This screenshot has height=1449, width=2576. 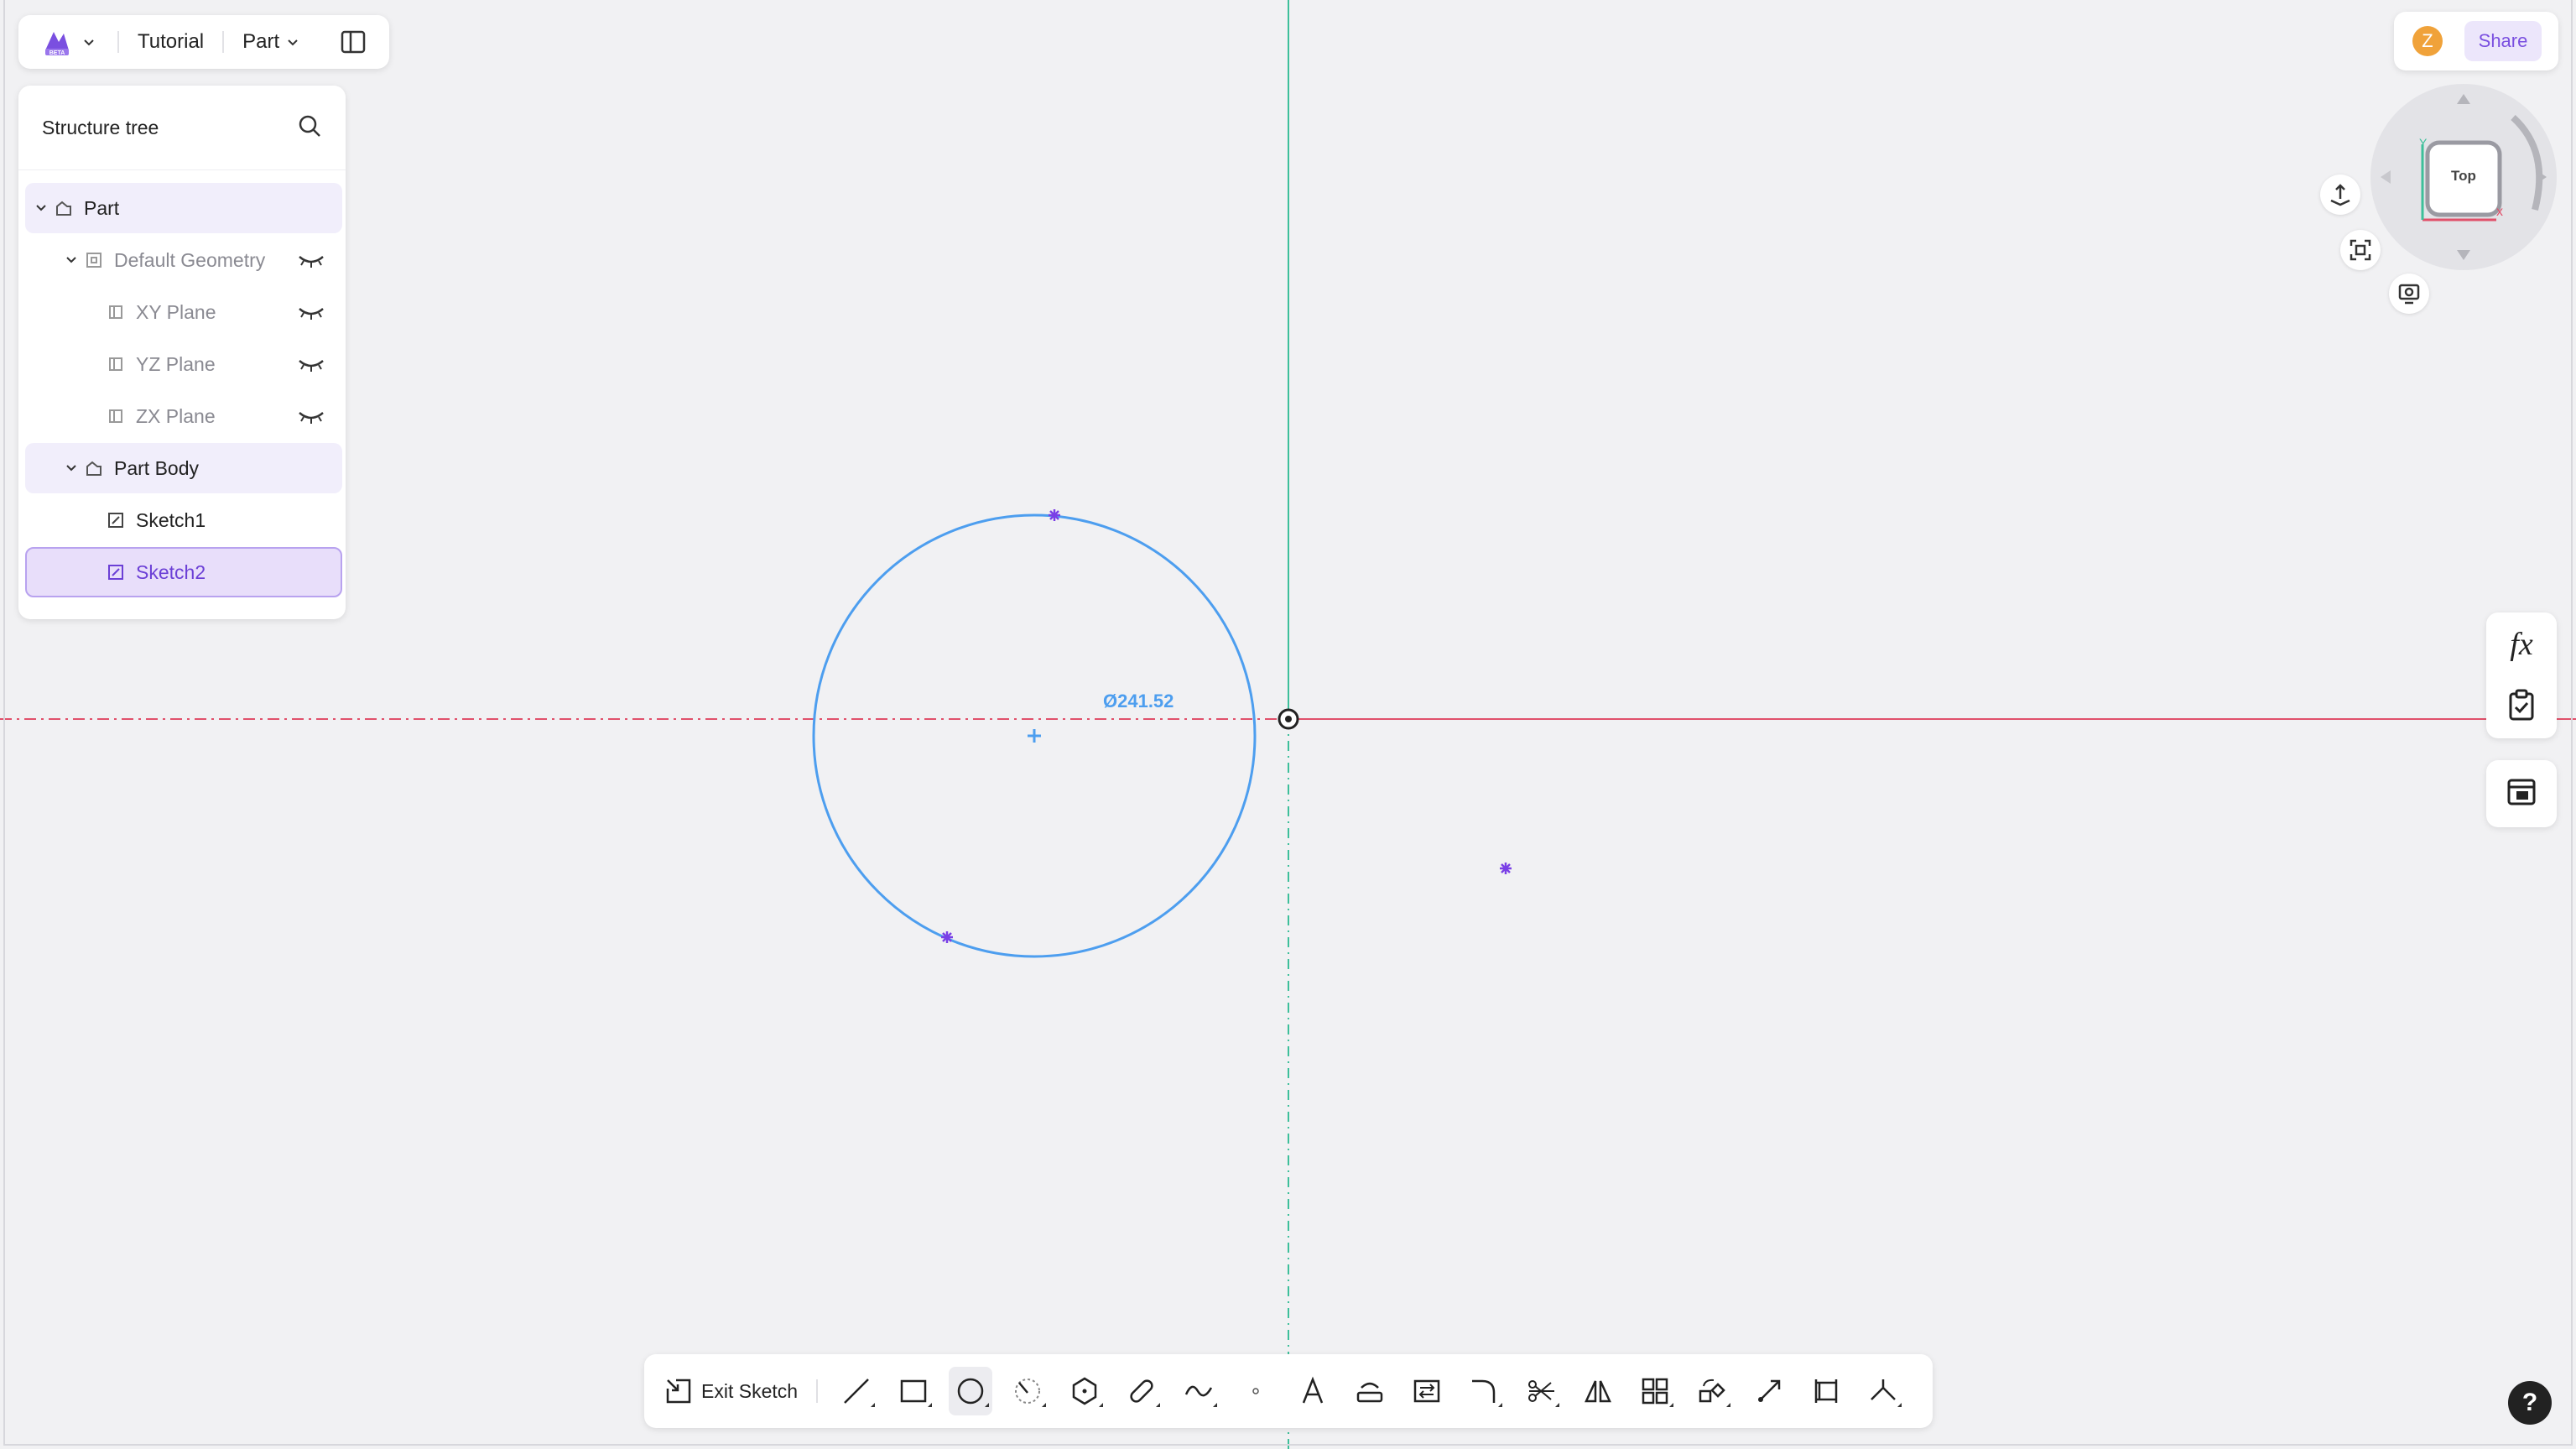 What do you see at coordinates (176, 312) in the screenshot?
I see `tree-item-label: XY Plane` at bounding box center [176, 312].